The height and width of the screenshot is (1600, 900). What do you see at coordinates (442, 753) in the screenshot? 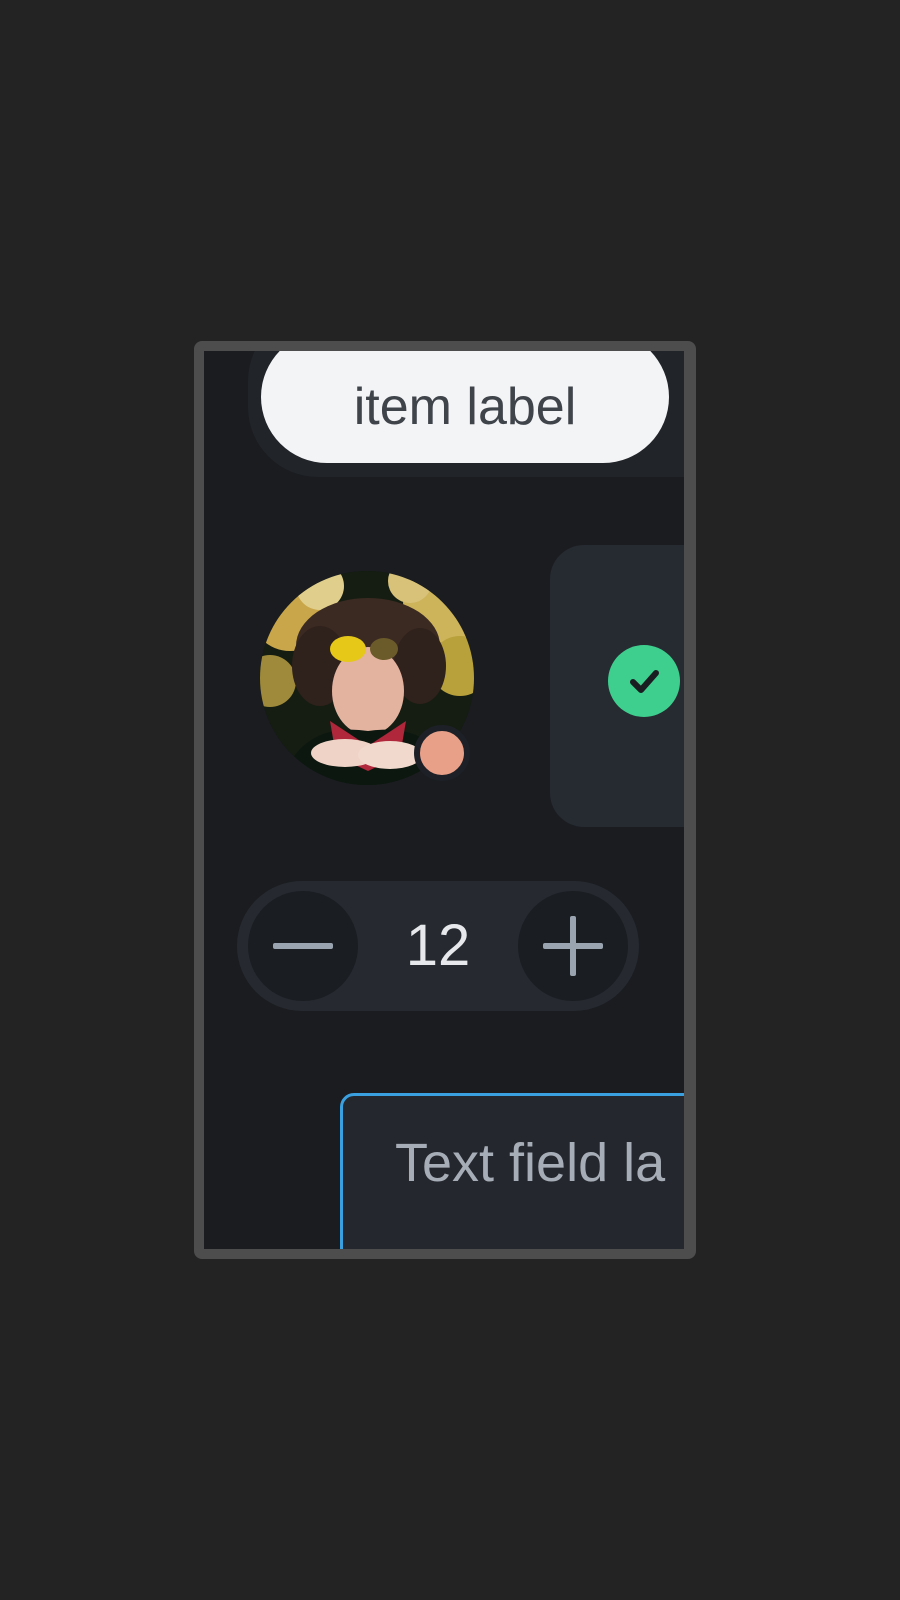
I see `online-status-dot` at bounding box center [442, 753].